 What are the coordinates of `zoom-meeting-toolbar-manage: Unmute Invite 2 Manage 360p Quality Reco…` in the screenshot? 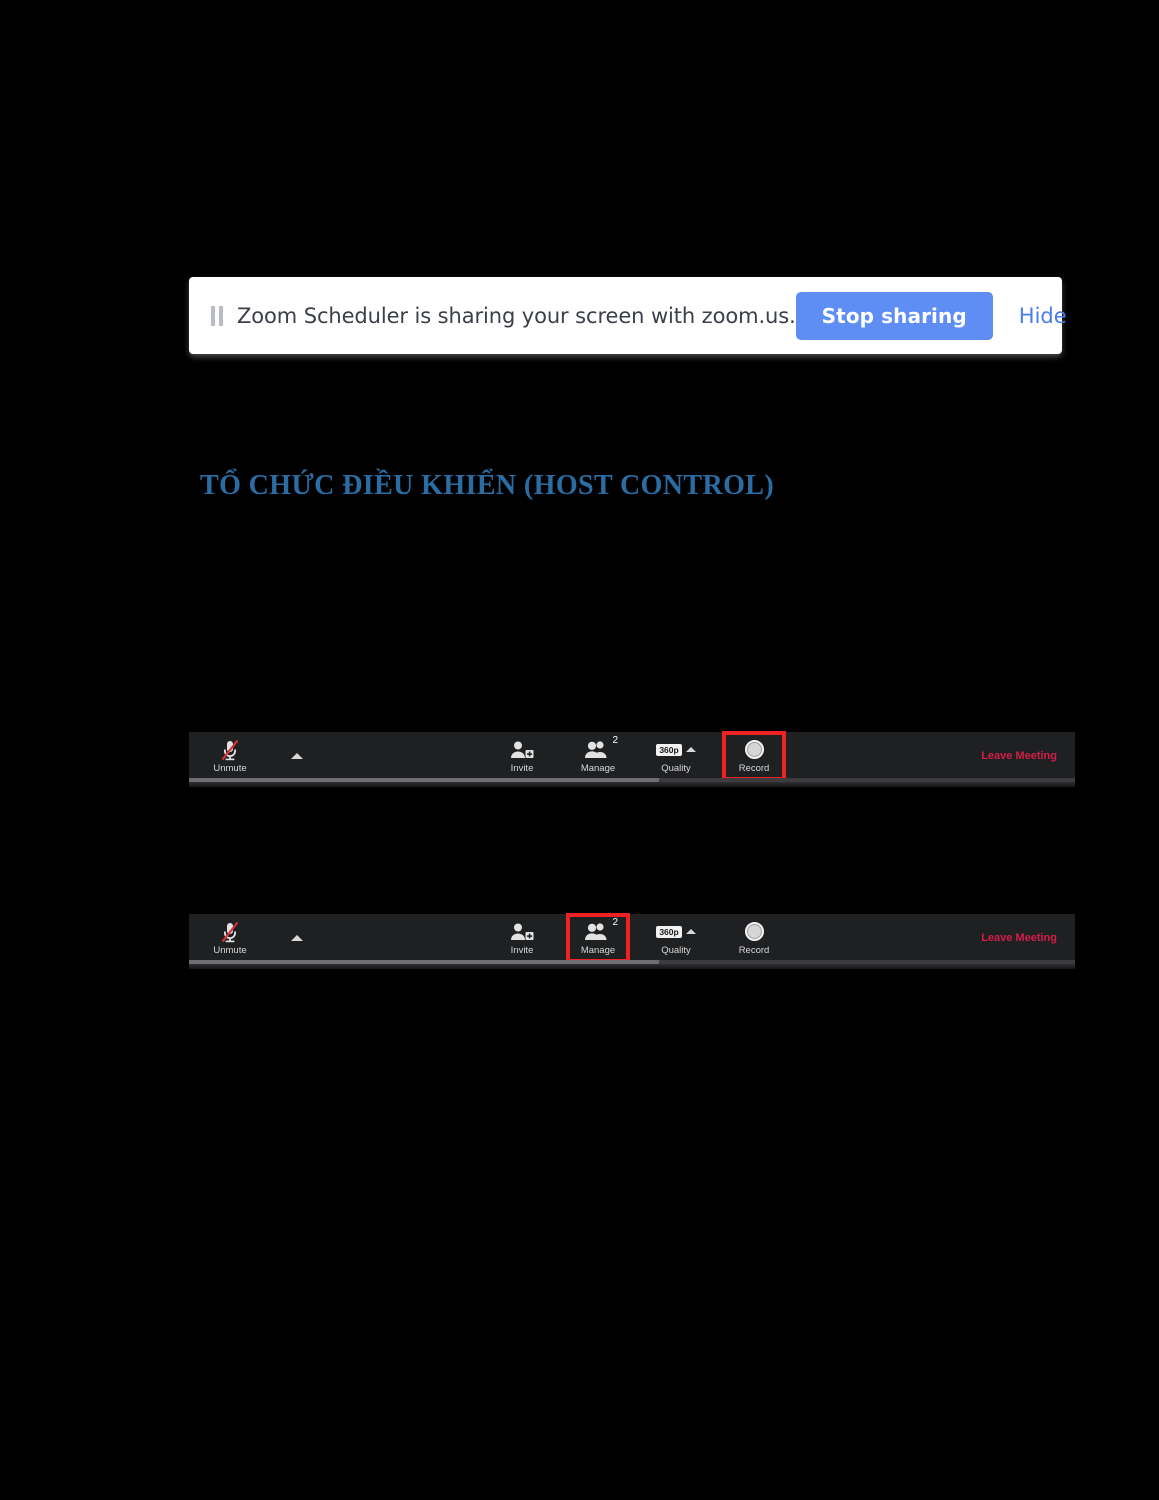 It's located at (632, 938).